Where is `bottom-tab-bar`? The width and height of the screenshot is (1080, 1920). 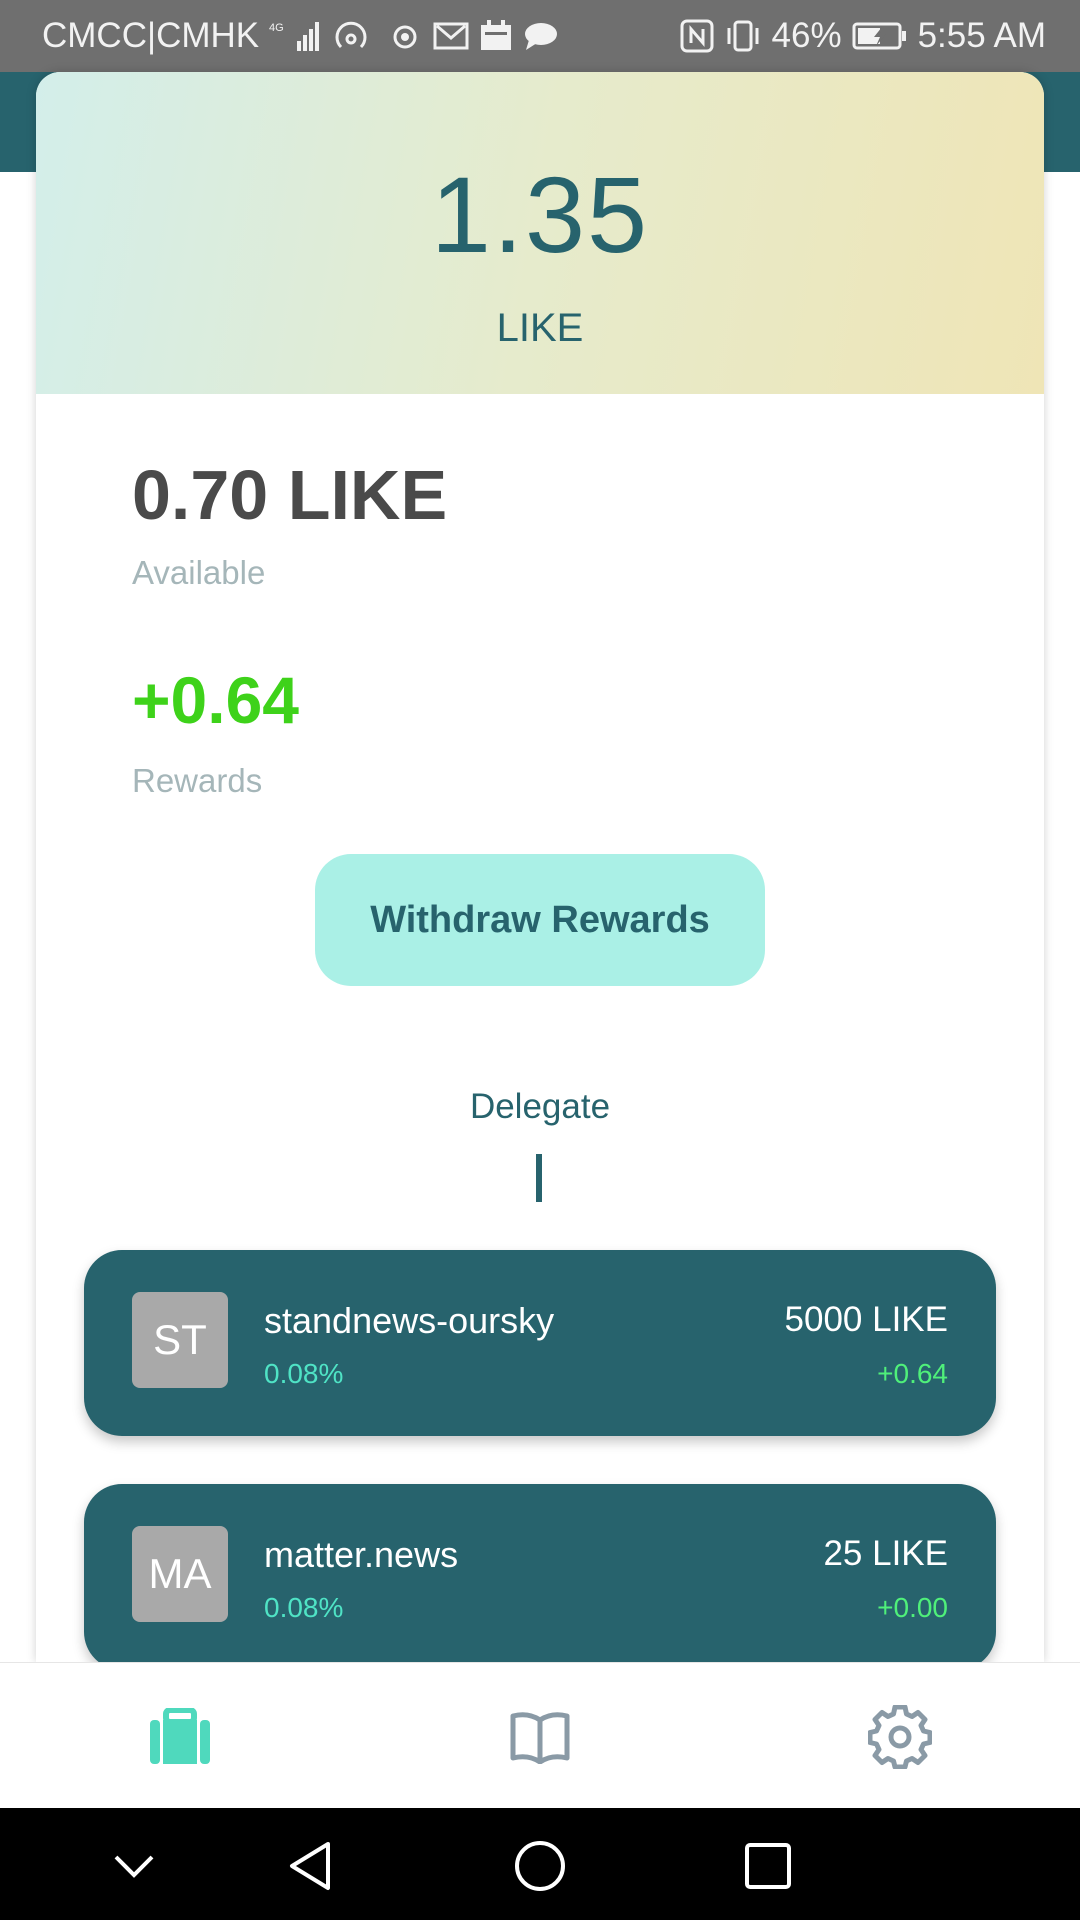 bottom-tab-bar is located at coordinates (540, 1735).